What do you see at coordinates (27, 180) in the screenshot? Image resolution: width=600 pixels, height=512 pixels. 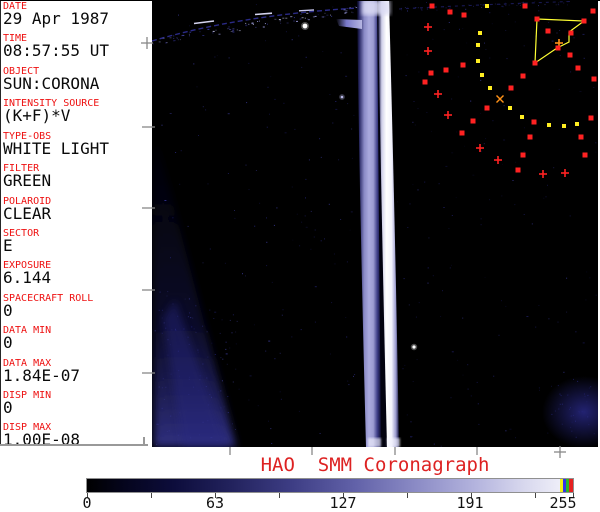 I see `field-value: GREEN` at bounding box center [27, 180].